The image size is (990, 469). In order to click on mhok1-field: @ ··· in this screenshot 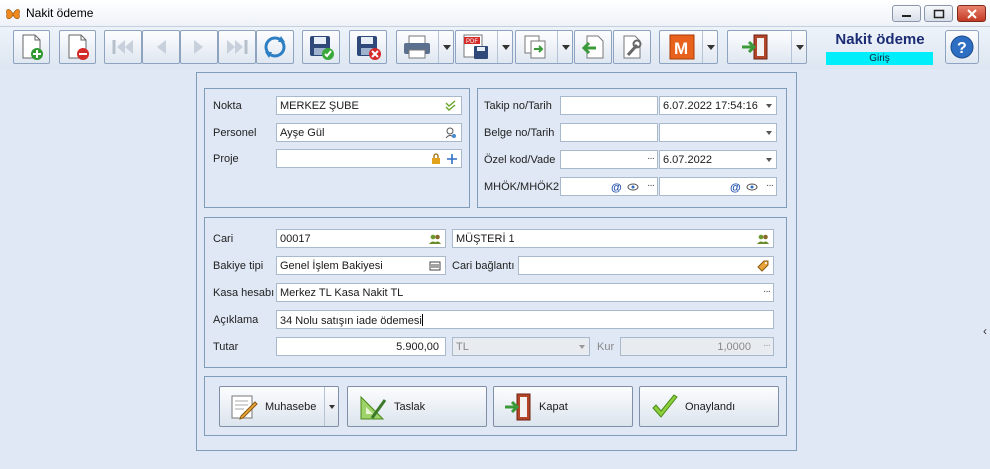, I will do `click(609, 186)`.